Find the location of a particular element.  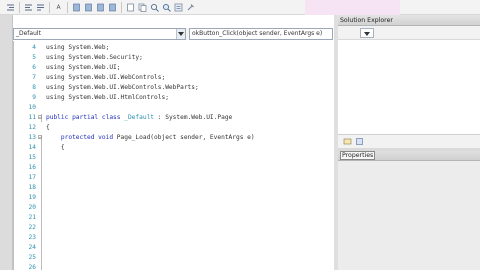

code-line: 15 is located at coordinates (173, 158).